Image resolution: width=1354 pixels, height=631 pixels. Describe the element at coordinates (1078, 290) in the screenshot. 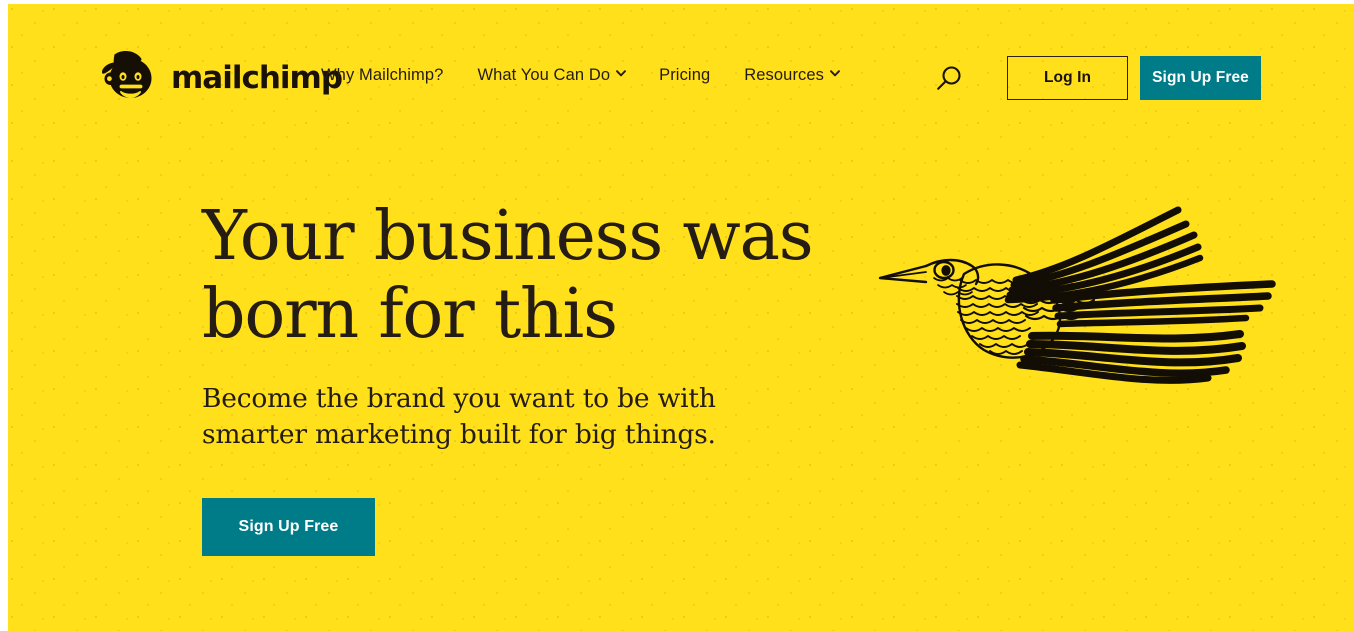

I see `flying-bird-illustration` at that location.